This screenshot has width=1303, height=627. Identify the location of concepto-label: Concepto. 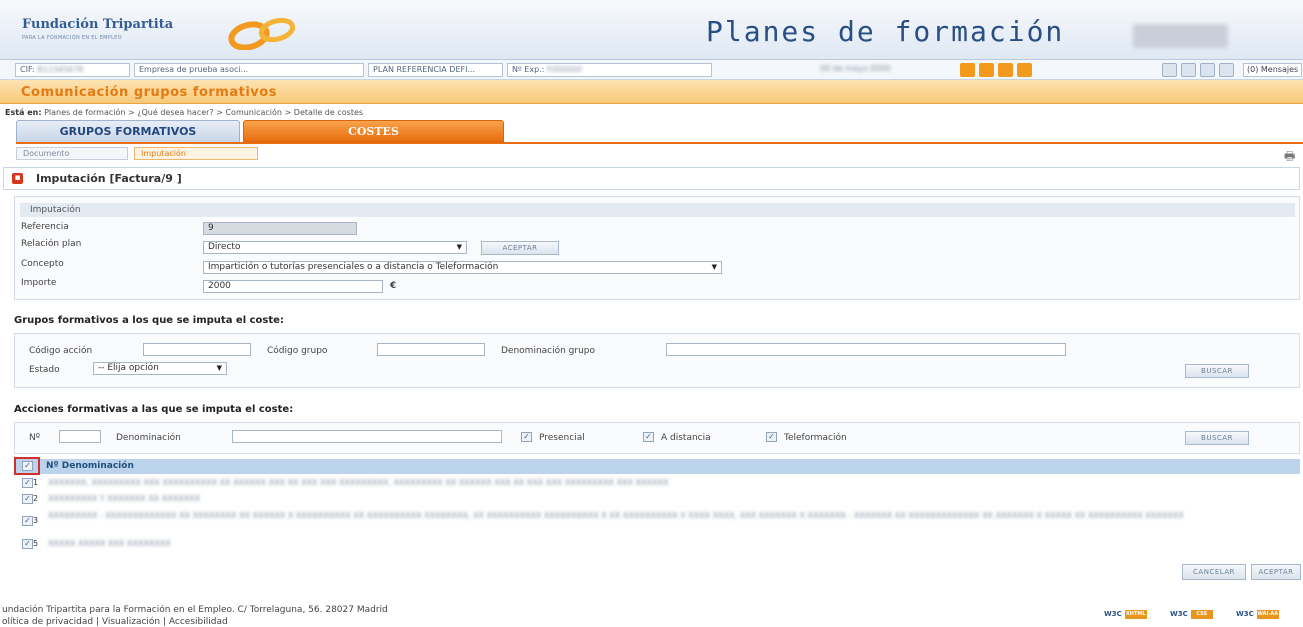
(42, 264).